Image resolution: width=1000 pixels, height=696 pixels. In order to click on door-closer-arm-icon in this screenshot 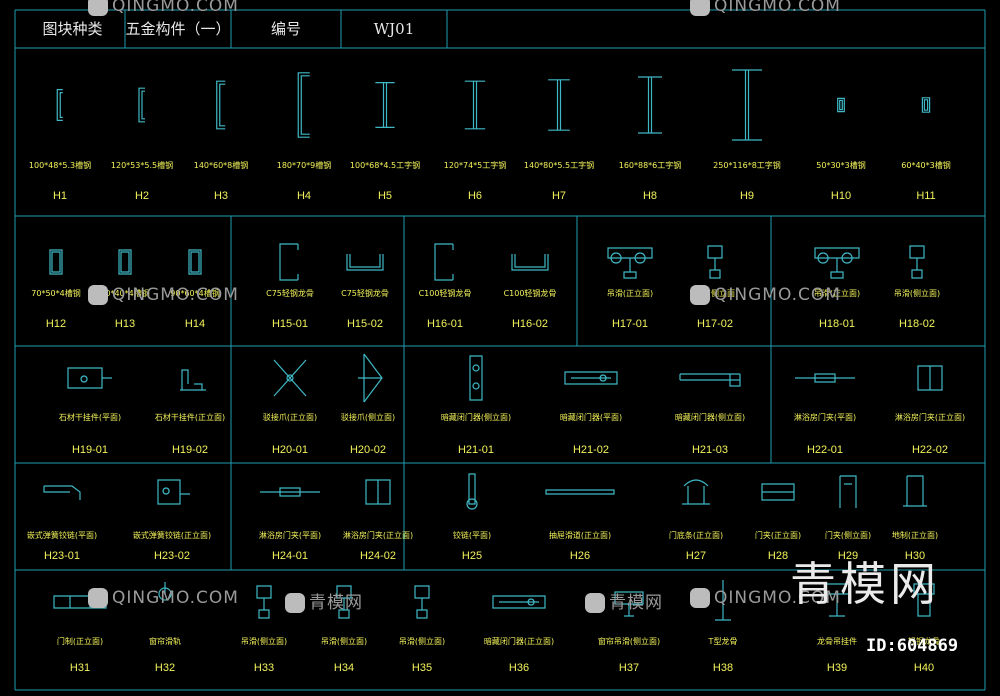, I will do `click(710, 380)`.